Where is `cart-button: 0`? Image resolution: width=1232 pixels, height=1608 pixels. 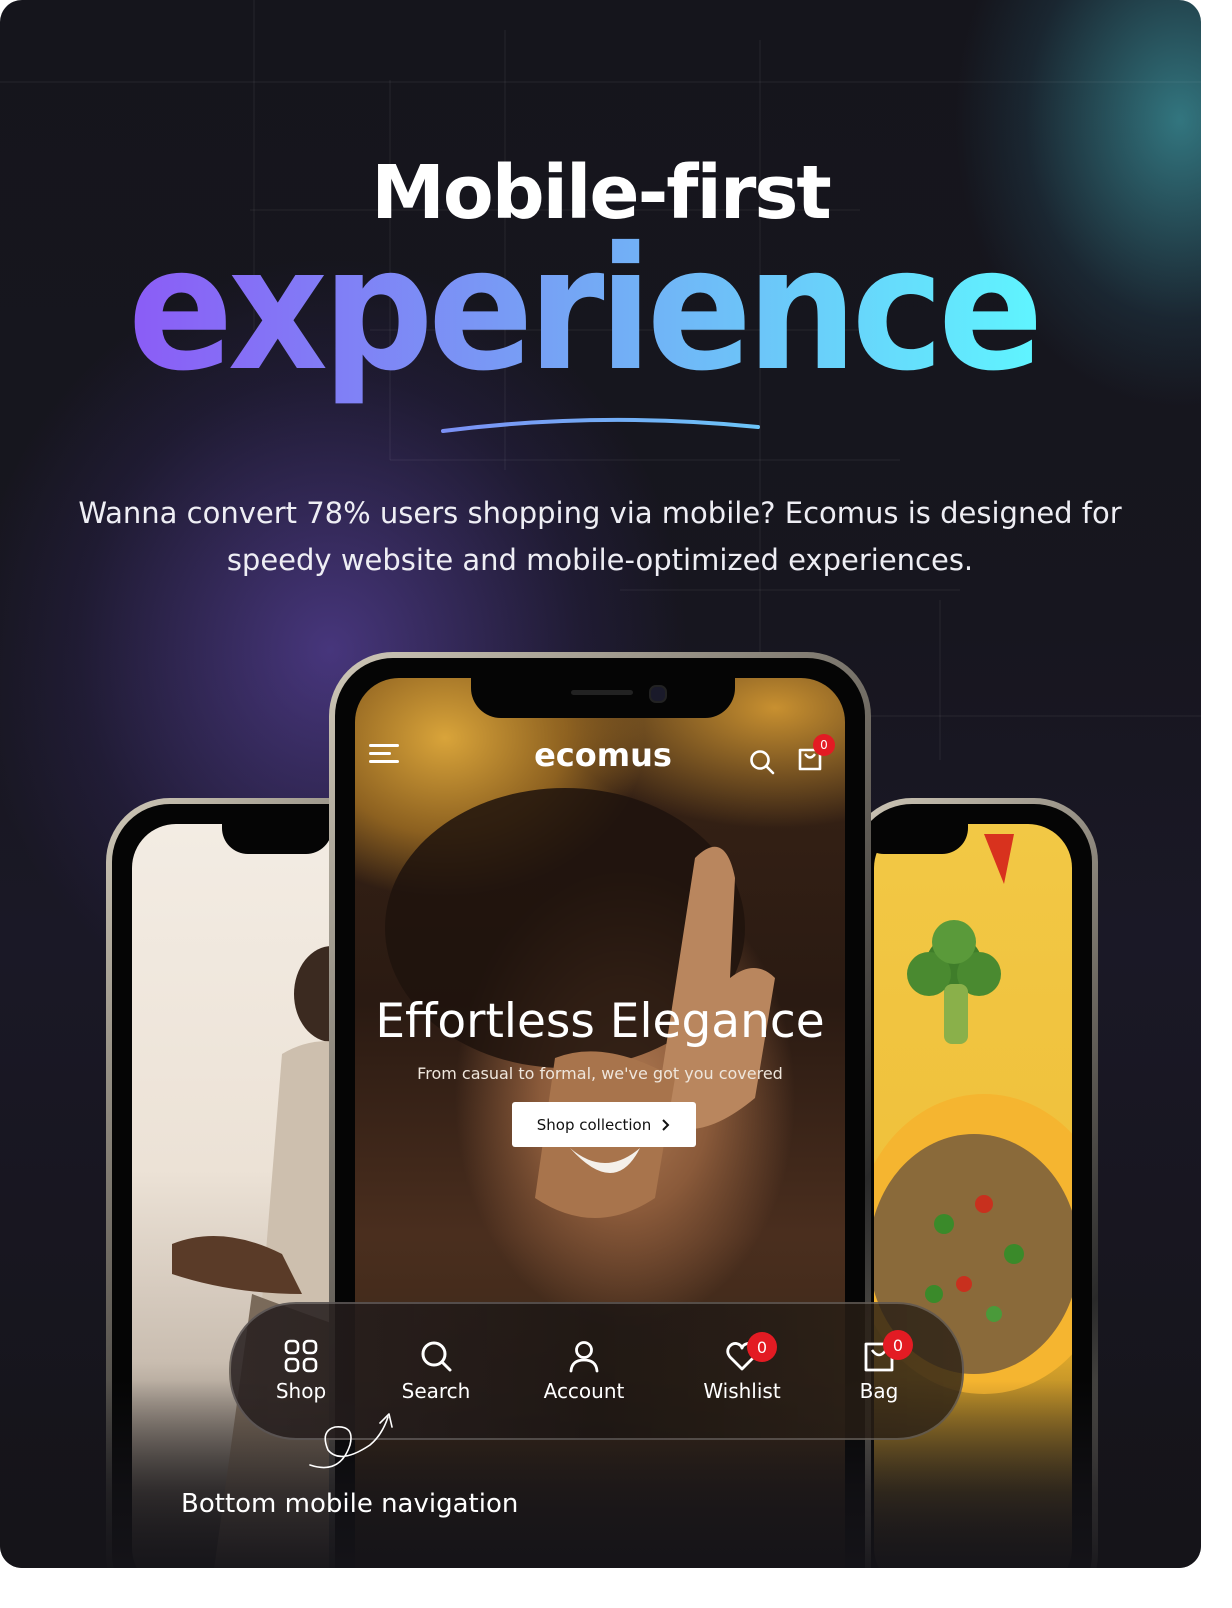 cart-button: 0 is located at coordinates (816, 755).